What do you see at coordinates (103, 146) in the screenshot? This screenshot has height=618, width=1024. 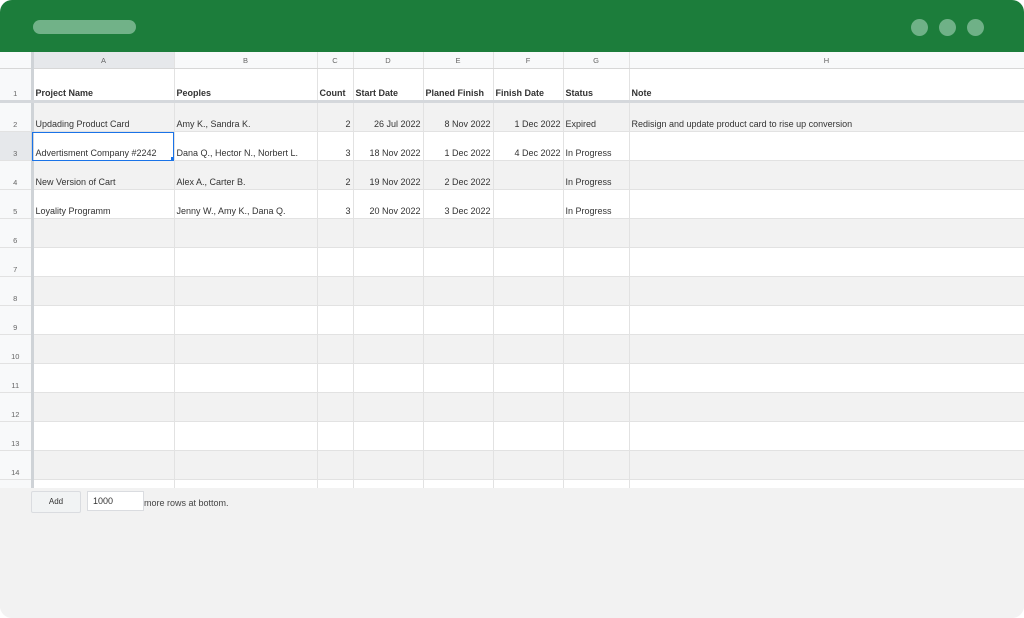 I see `cell-project-name-selected: Advertisment Company #2242` at bounding box center [103, 146].